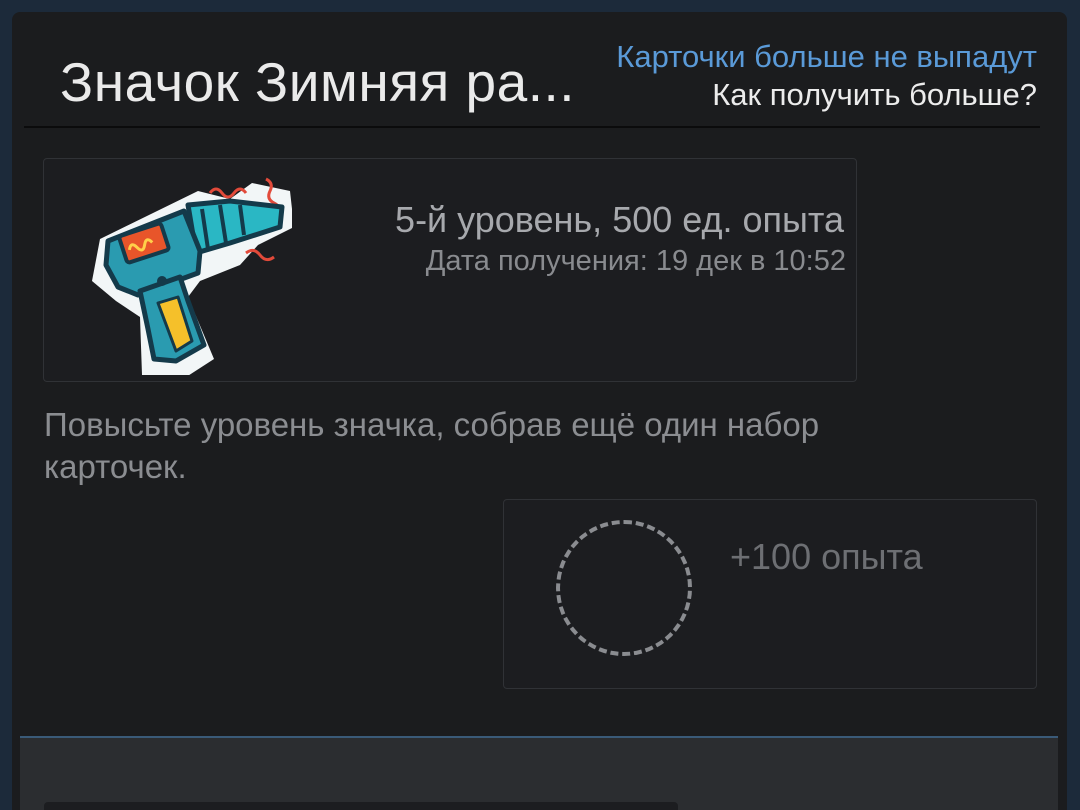 This screenshot has width=1080, height=810. I want to click on bottom-bar, so click(361, 806).